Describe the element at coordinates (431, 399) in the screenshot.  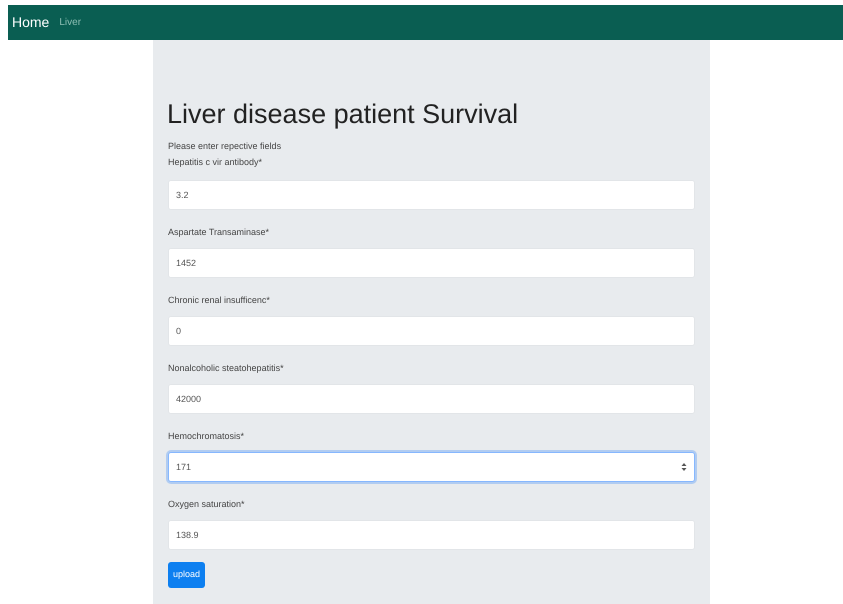
I see `input-field: 42000` at that location.